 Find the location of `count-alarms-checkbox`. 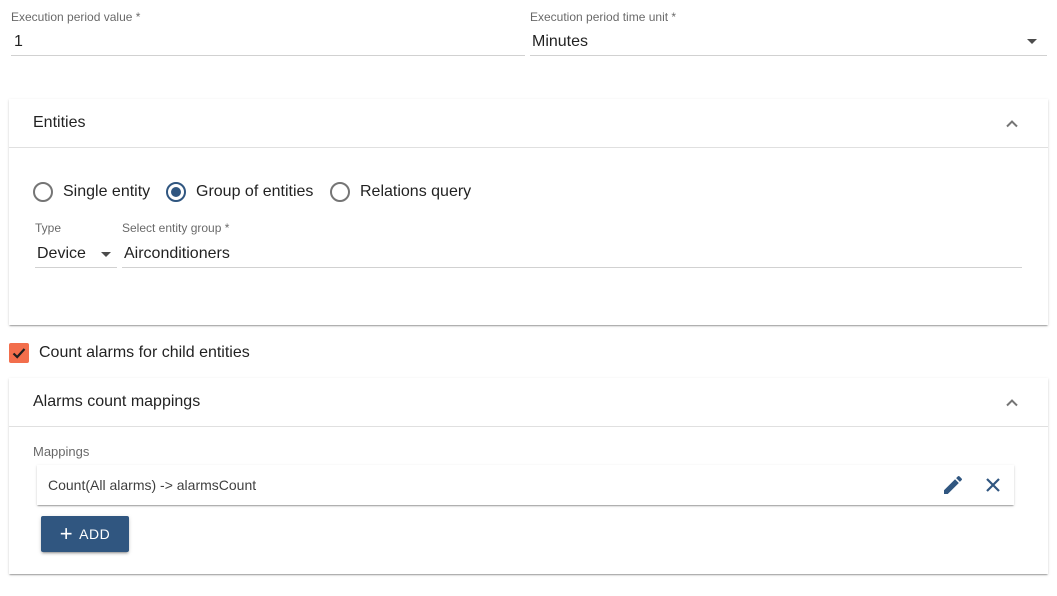

count-alarms-checkbox is located at coordinates (19, 353).